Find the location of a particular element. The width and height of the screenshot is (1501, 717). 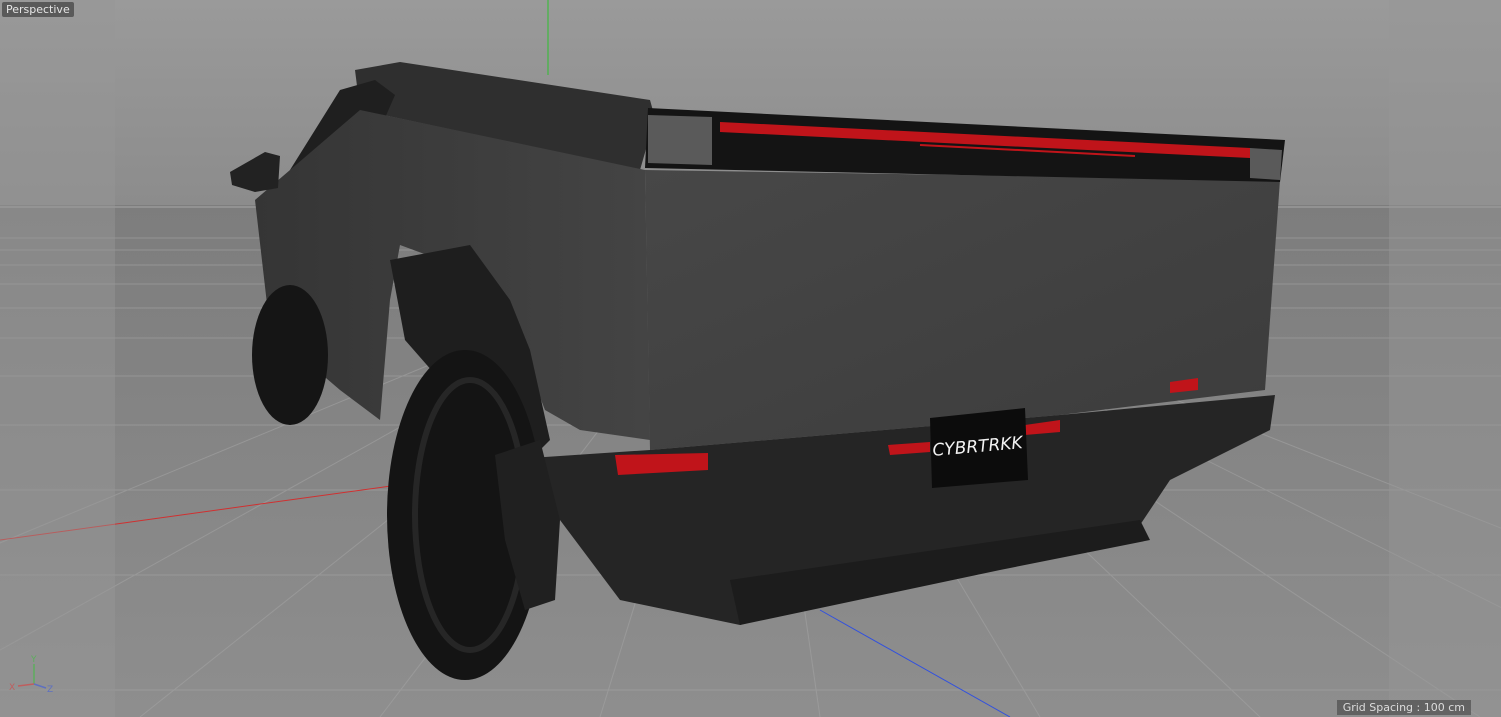

safe-frame-right is located at coordinates (1445, 358).